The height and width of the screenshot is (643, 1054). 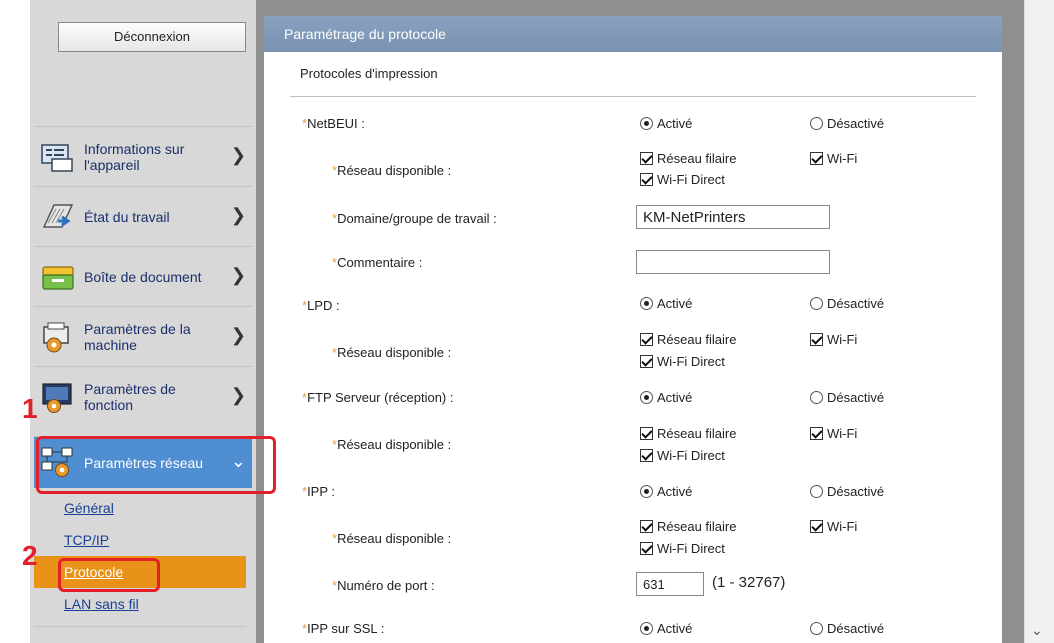 What do you see at coordinates (392, 170) in the screenshot?
I see `netbeui-network-label: *Réseau disponible :` at bounding box center [392, 170].